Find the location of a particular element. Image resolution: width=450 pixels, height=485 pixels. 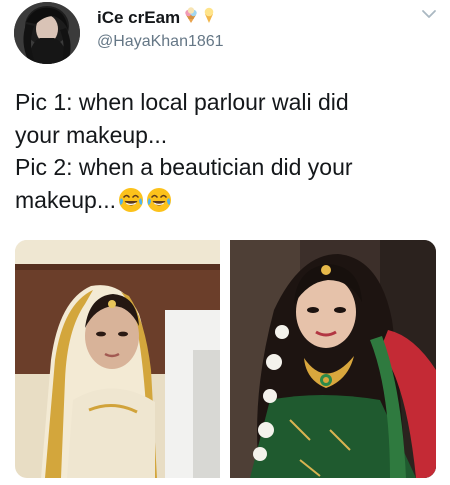

avatar is located at coordinates (47, 33).